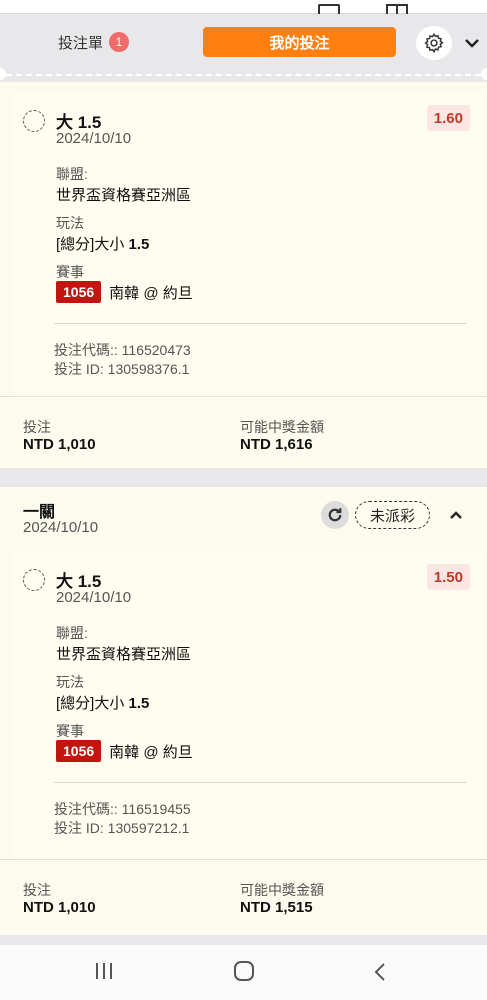 This screenshot has width=487, height=1000. I want to click on odds-badge: 1.50, so click(448, 577).